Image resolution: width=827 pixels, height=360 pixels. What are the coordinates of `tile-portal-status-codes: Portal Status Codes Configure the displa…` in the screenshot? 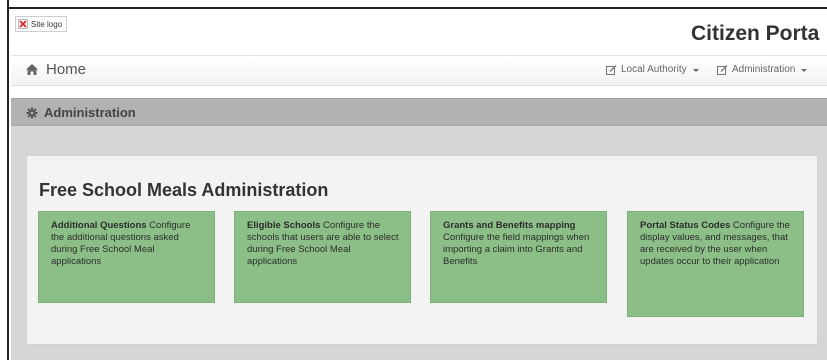 It's located at (715, 264).